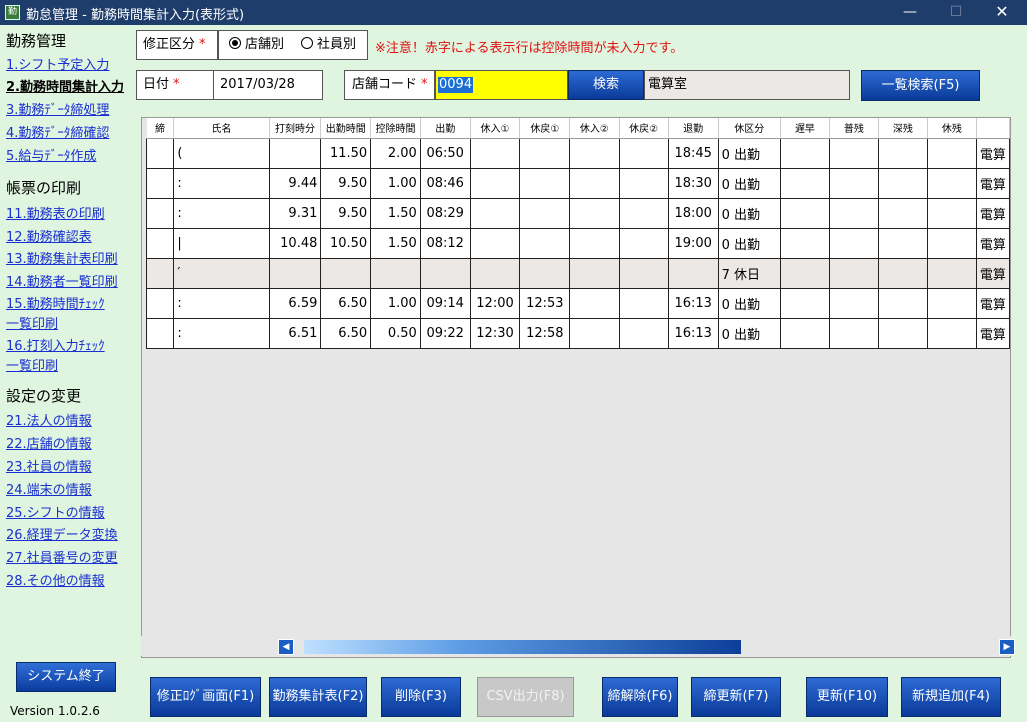  I want to click on cell-out: 18:00, so click(693, 213).